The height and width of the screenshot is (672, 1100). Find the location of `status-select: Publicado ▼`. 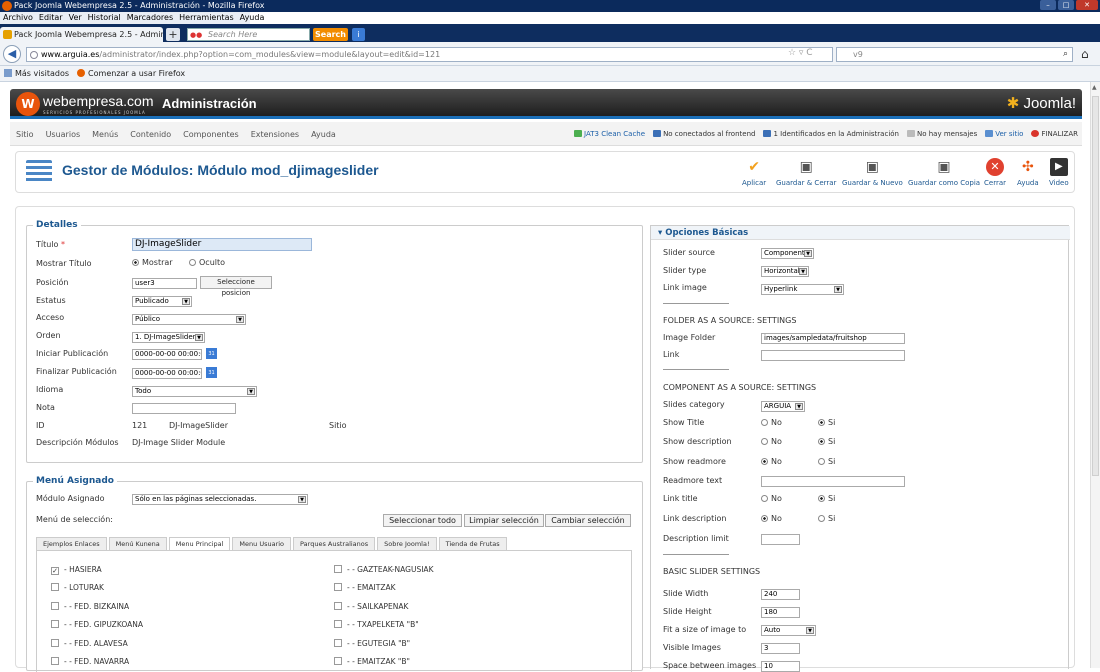

status-select: Publicado ▼ is located at coordinates (162, 301).